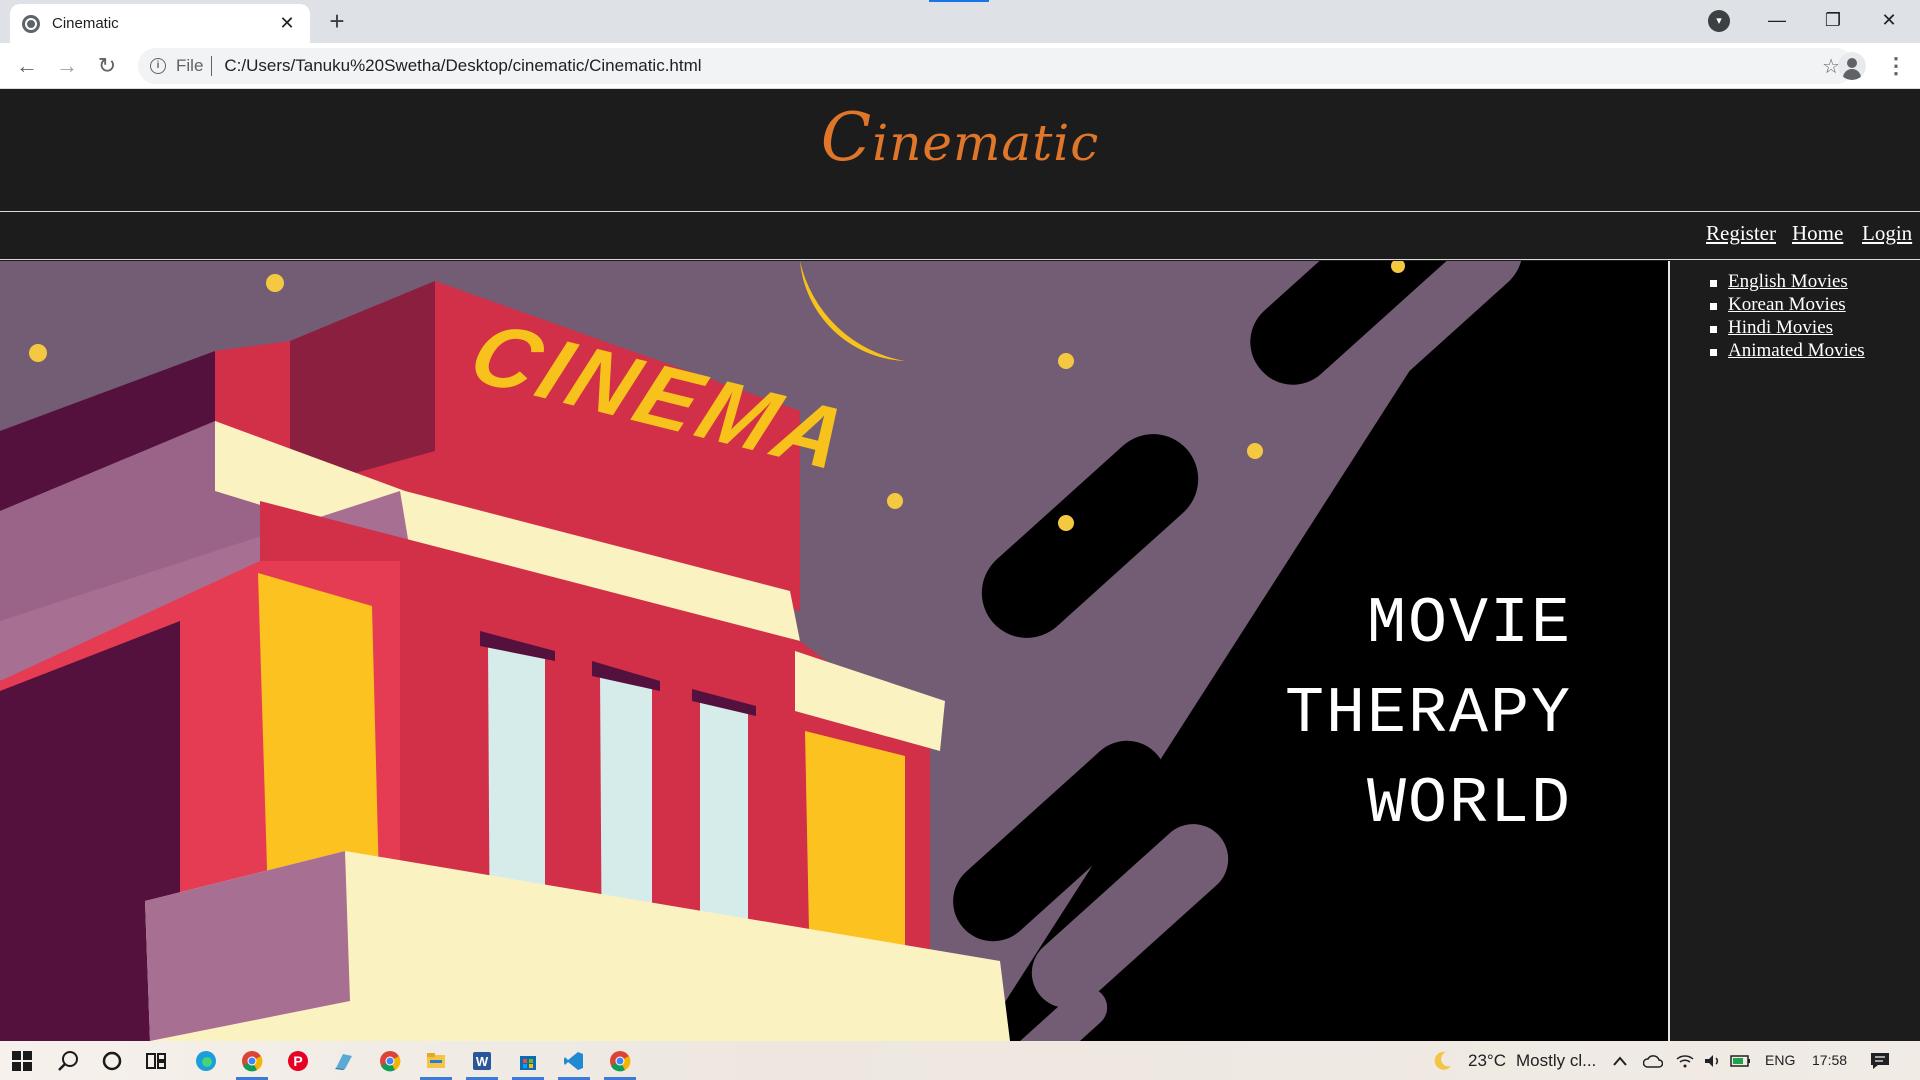 This screenshot has height=1080, width=1920. Describe the element at coordinates (156, 1060) in the screenshot. I see `task-view-icon` at that location.